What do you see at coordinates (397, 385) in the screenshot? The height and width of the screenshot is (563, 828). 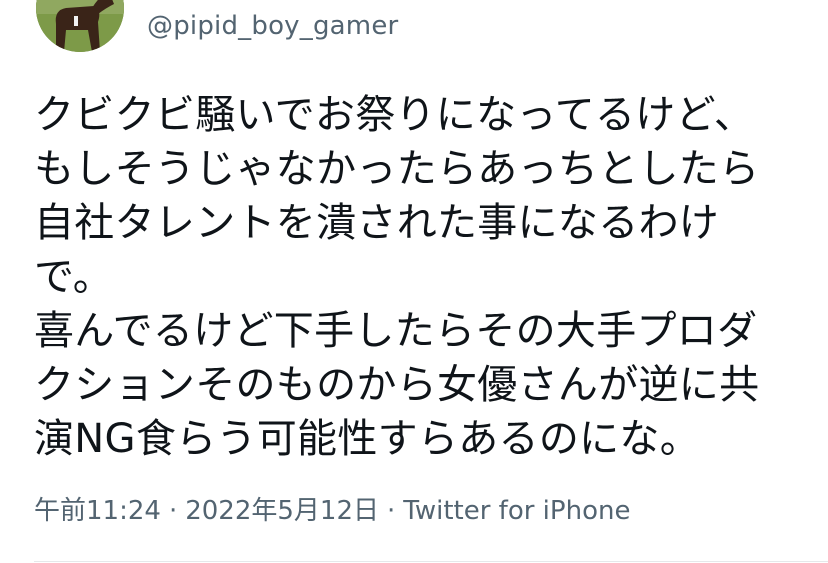 I see `tweet-text-line: クションそのものから女優さんが逆に共` at bounding box center [397, 385].